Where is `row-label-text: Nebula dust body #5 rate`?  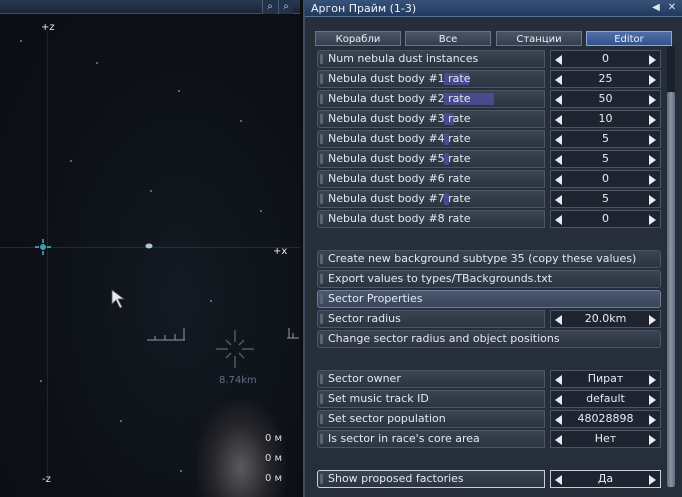
row-label-text: Nebula dust body #5 rate is located at coordinates (399, 158).